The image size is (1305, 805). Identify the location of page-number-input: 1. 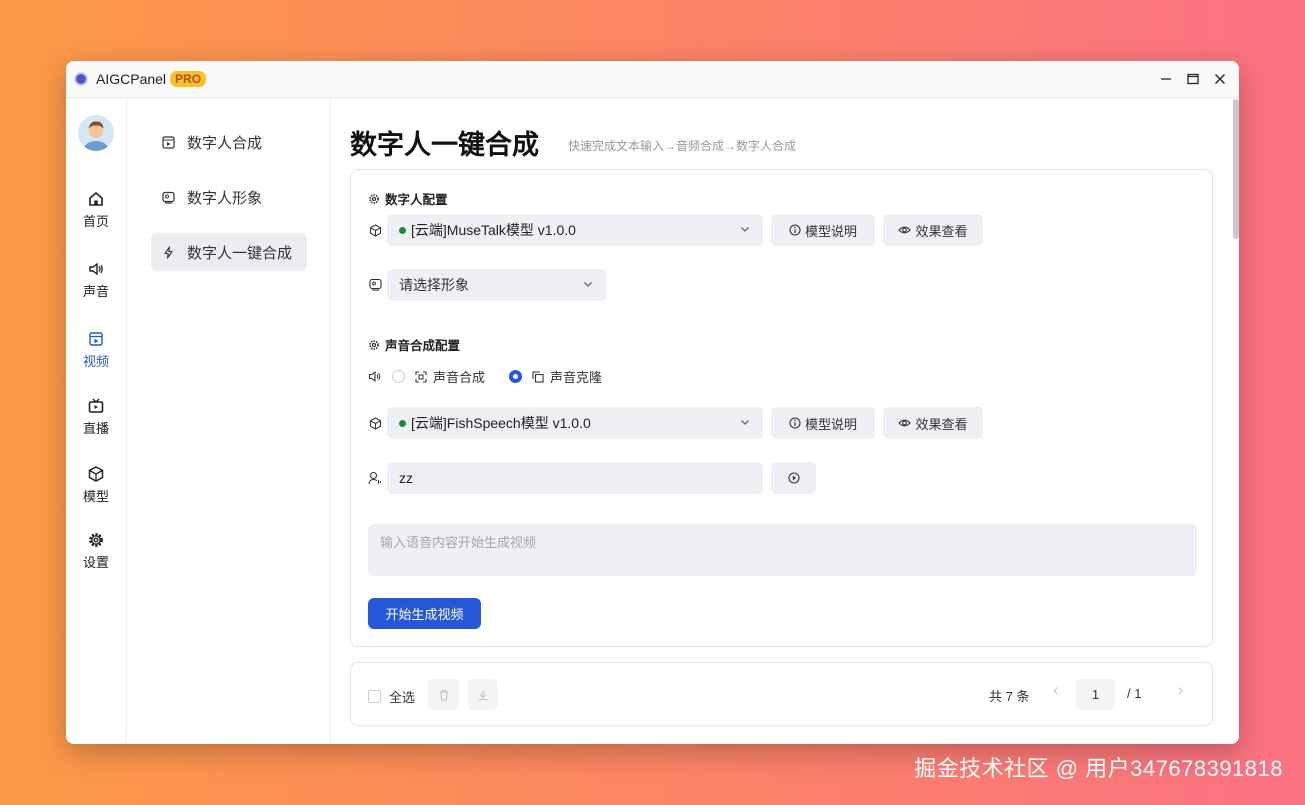
(1095, 694).